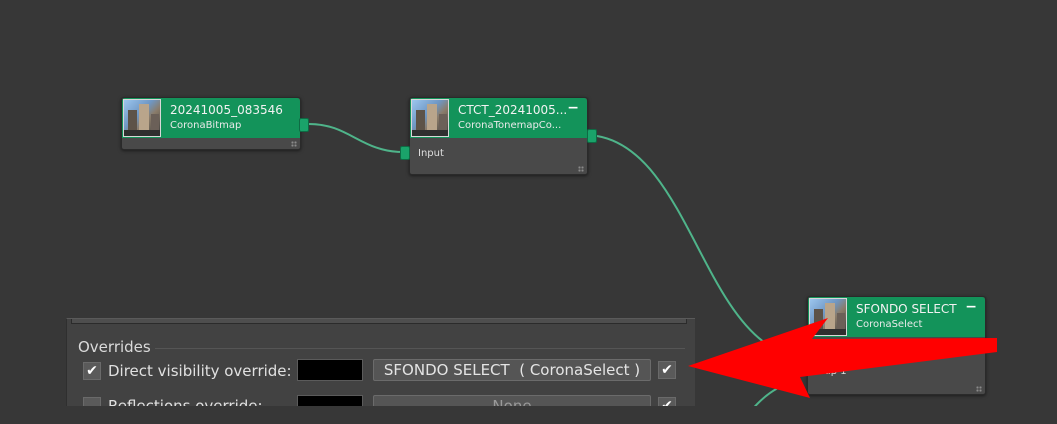 The height and width of the screenshot is (424, 1057). Describe the element at coordinates (405, 153) in the screenshot. I see `tonemap-input-port` at that location.